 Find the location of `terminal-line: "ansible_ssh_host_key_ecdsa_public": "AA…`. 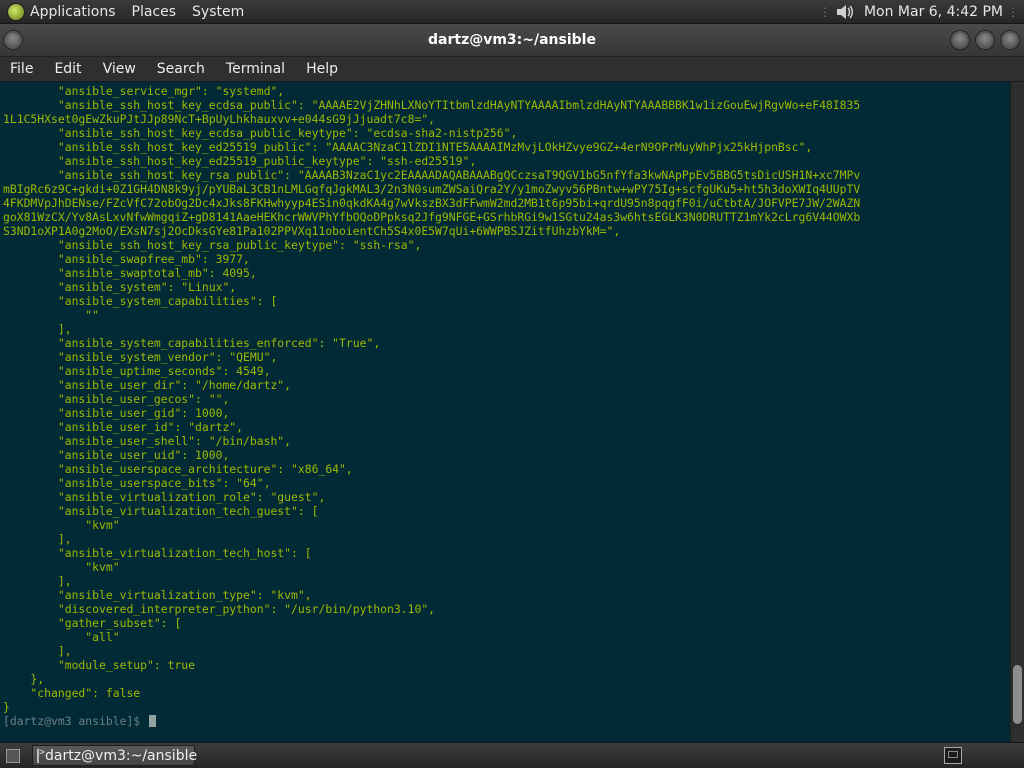

terminal-line: "ansible_ssh_host_key_ecdsa_public": "AA… is located at coordinates (432, 105).